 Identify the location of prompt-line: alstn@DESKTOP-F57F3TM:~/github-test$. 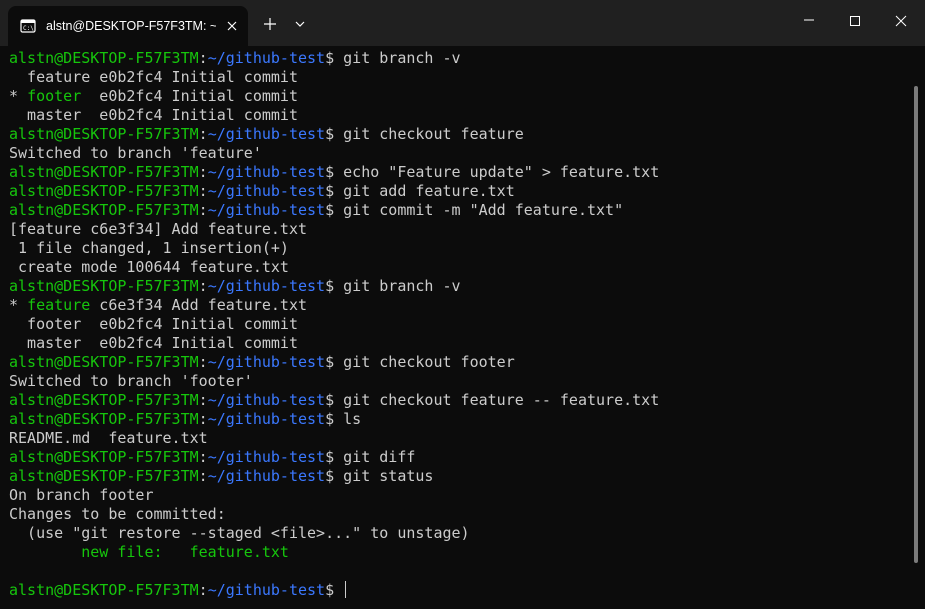
(334, 590).